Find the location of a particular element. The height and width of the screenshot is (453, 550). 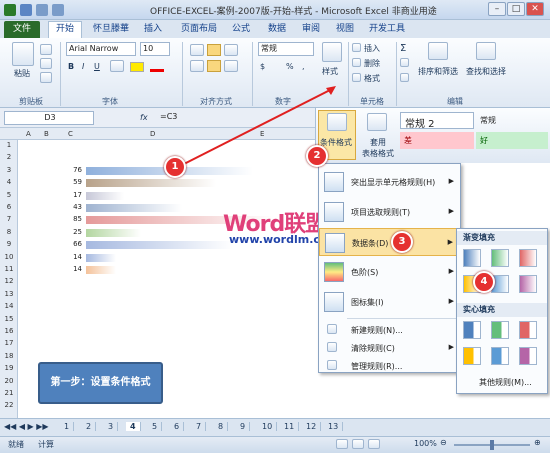

row-header: 17 is located at coordinates (9, 343).